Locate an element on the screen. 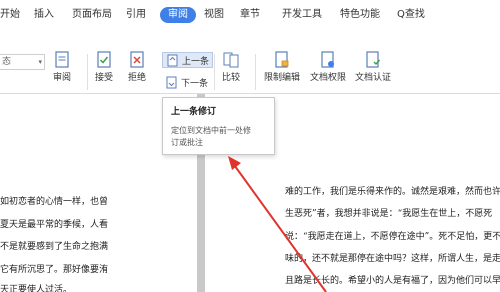  compare-icon is located at coordinates (231, 60).